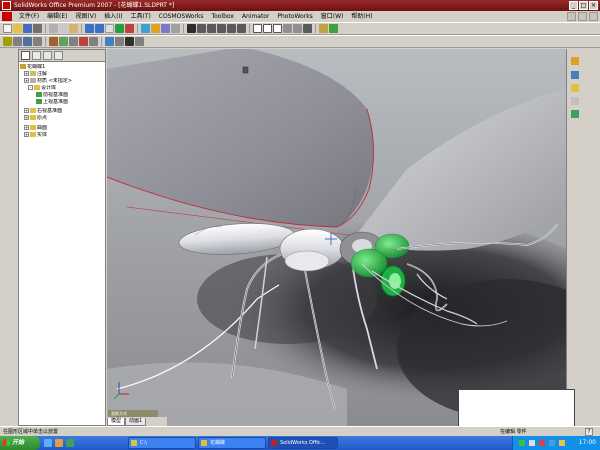 The image size is (600, 450). I want to click on input-method-icon, so click(552, 443).